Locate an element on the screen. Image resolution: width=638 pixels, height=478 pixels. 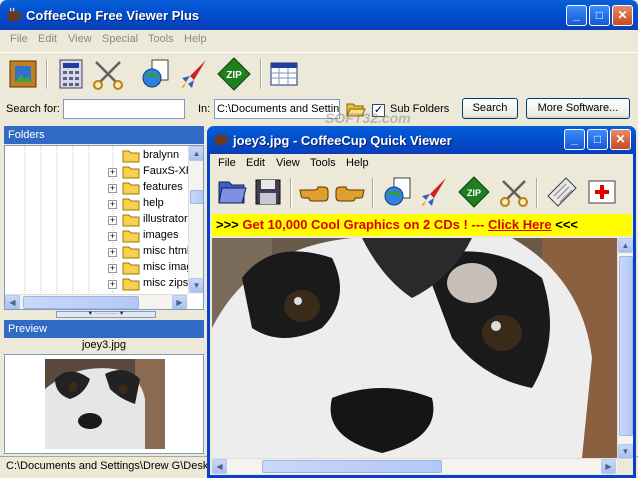
quick-viewer-title-bar: joey3.jpg - CoffeeCup Quick Viewer _ □ ✕ is located at coordinates (421, 140).